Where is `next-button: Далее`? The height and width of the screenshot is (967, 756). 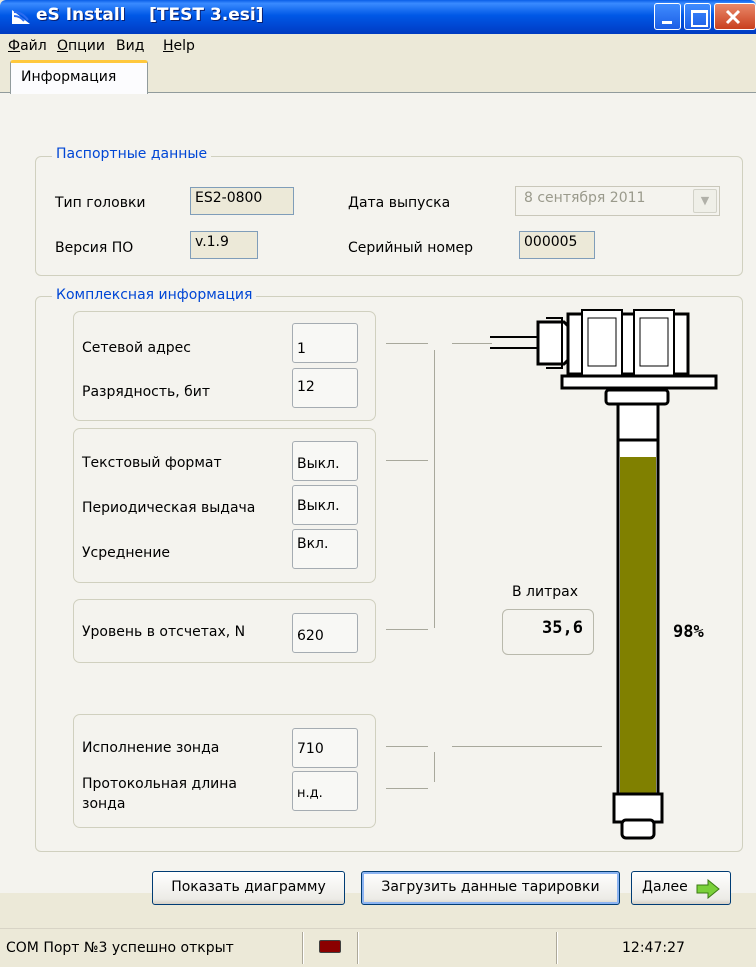 next-button: Далее is located at coordinates (681, 888).